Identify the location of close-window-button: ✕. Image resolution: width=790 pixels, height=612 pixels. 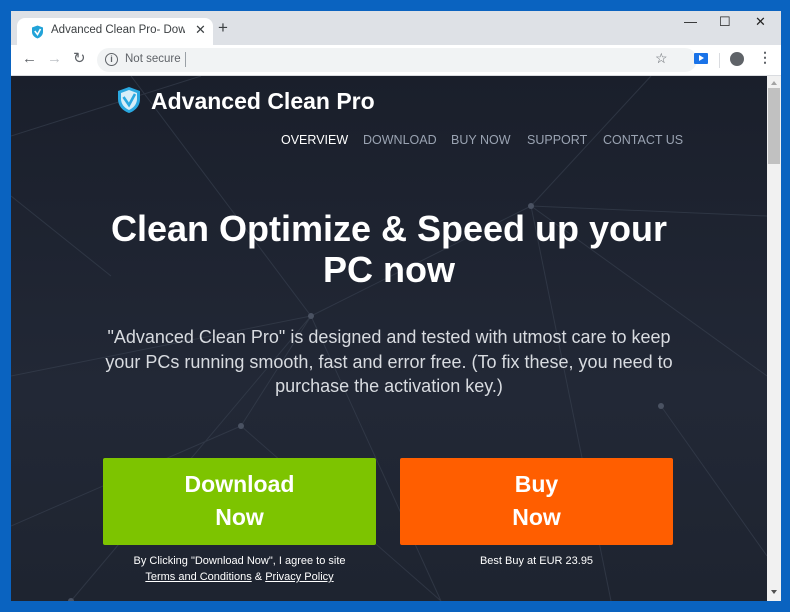
(760, 22).